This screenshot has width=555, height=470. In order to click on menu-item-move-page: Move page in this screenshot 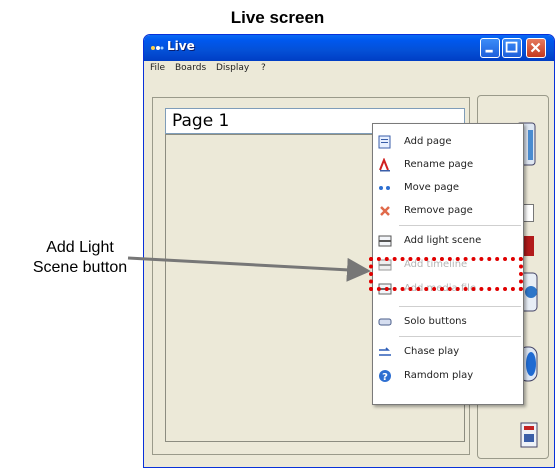, I will do `click(448, 188)`.